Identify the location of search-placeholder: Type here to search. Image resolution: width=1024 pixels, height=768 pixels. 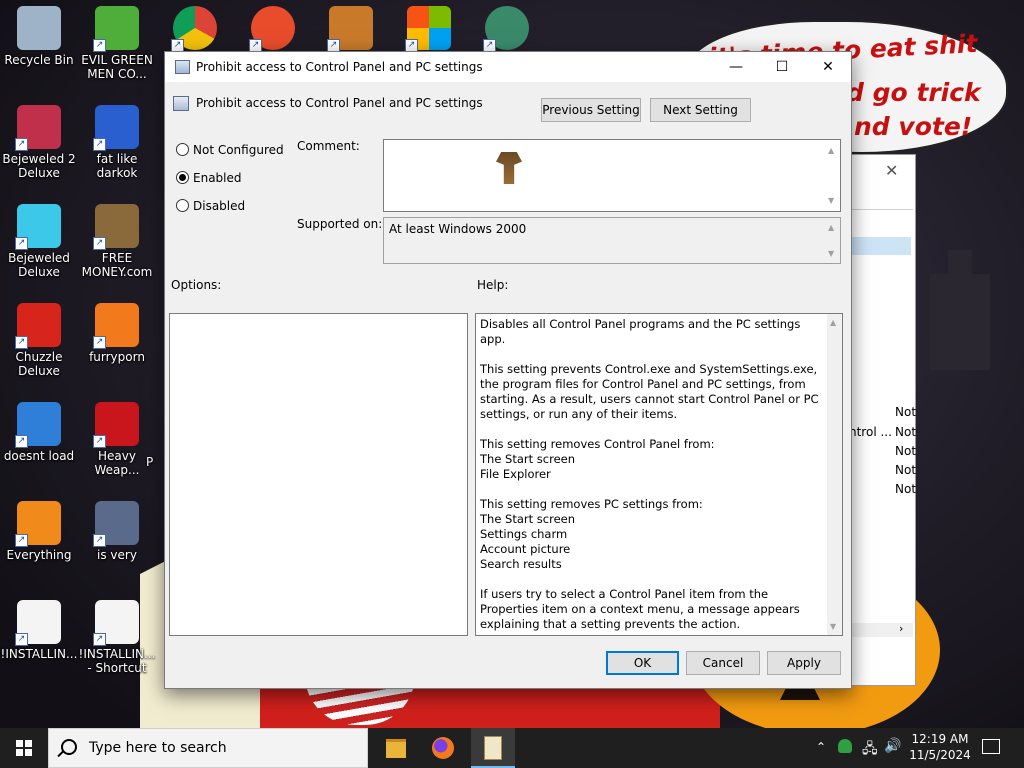
(158, 748).